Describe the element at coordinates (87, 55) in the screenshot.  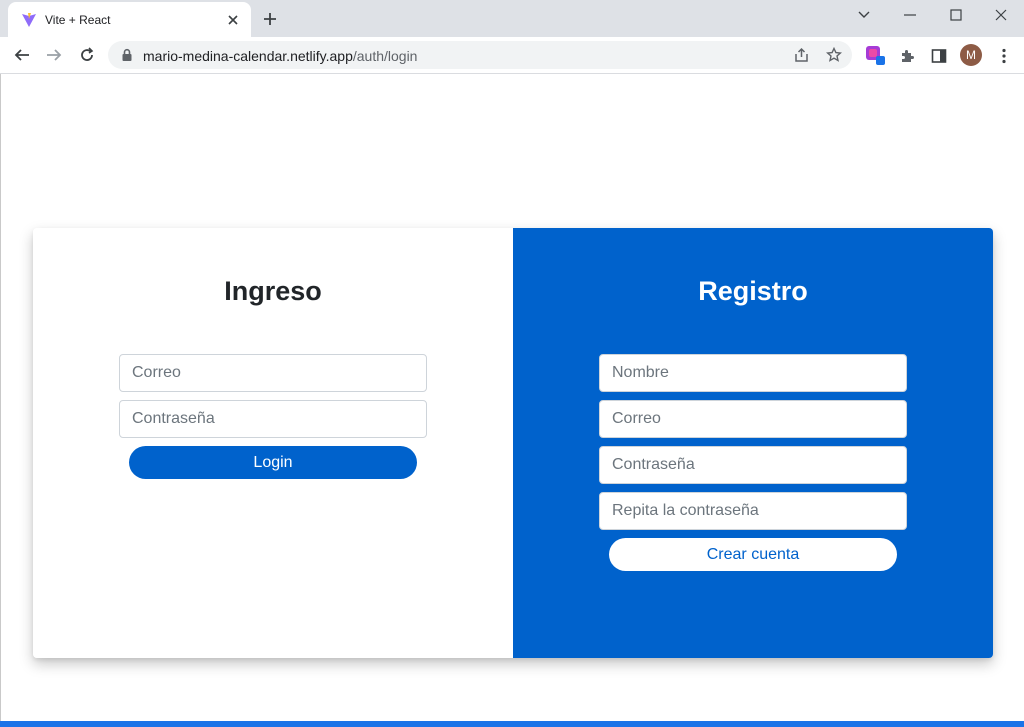
I see `reload-icon` at that location.